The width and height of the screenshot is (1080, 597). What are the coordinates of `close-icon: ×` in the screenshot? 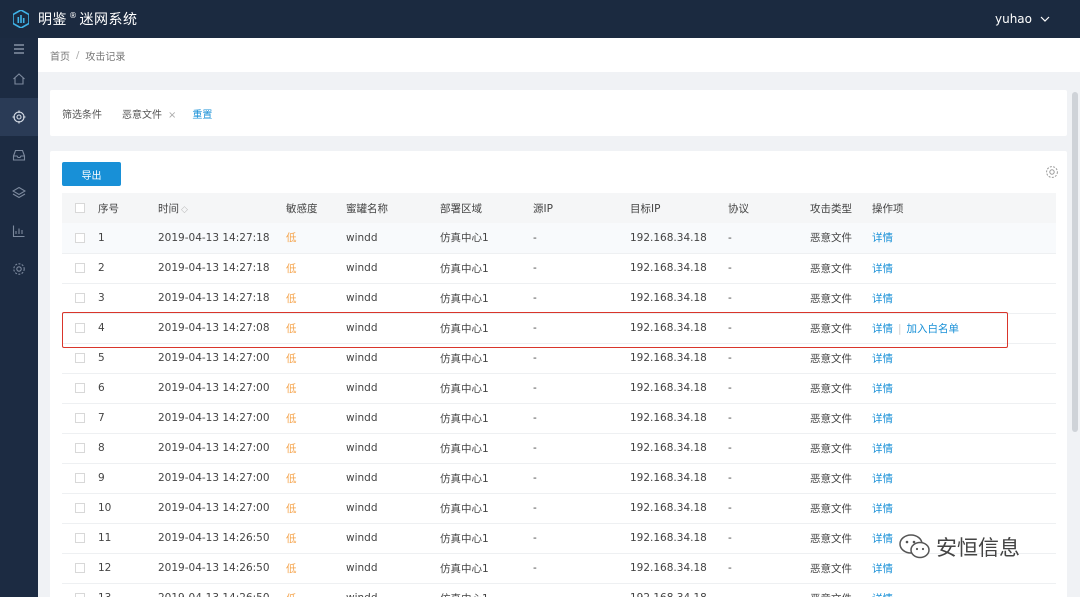 It's located at (172, 115).